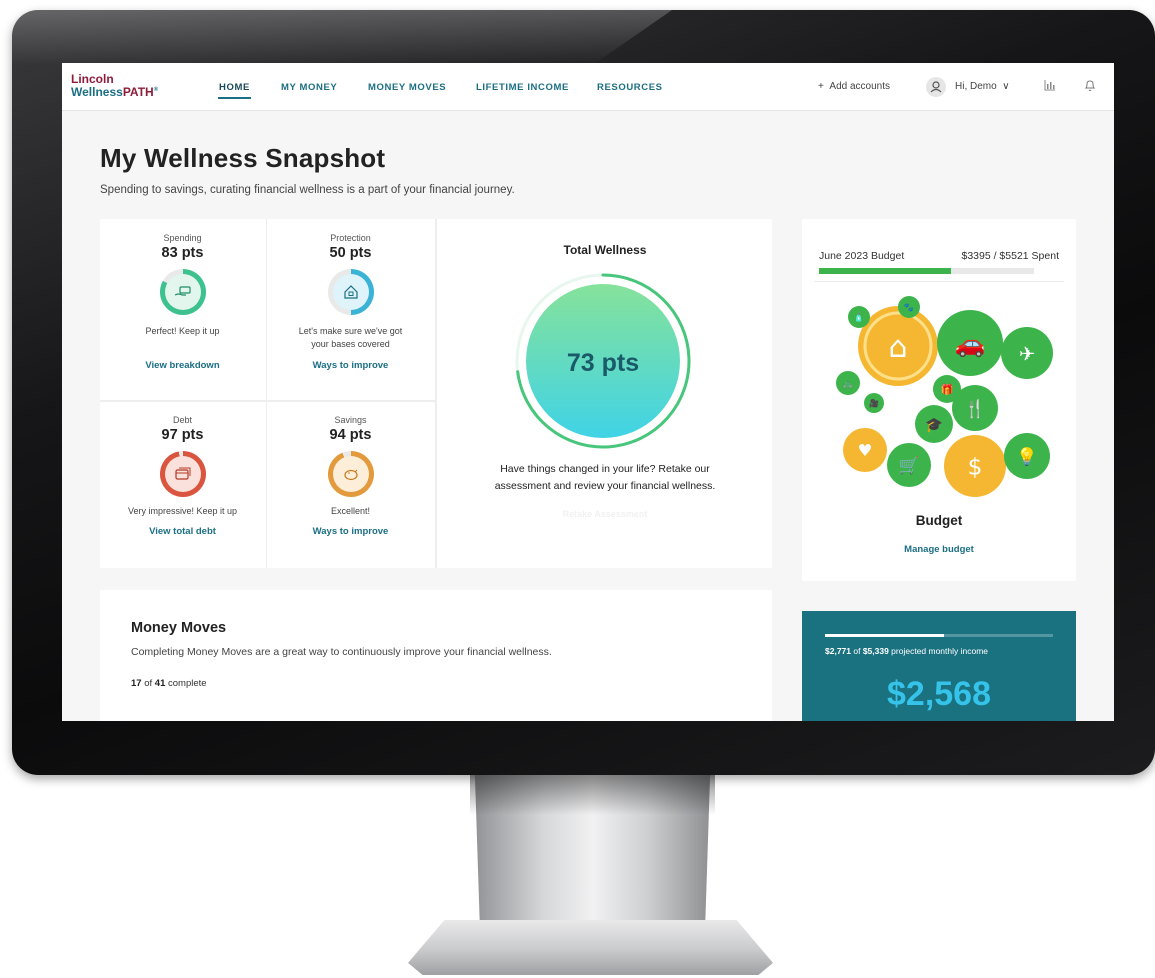  I want to click on home-icon: ⌂, so click(898, 346).